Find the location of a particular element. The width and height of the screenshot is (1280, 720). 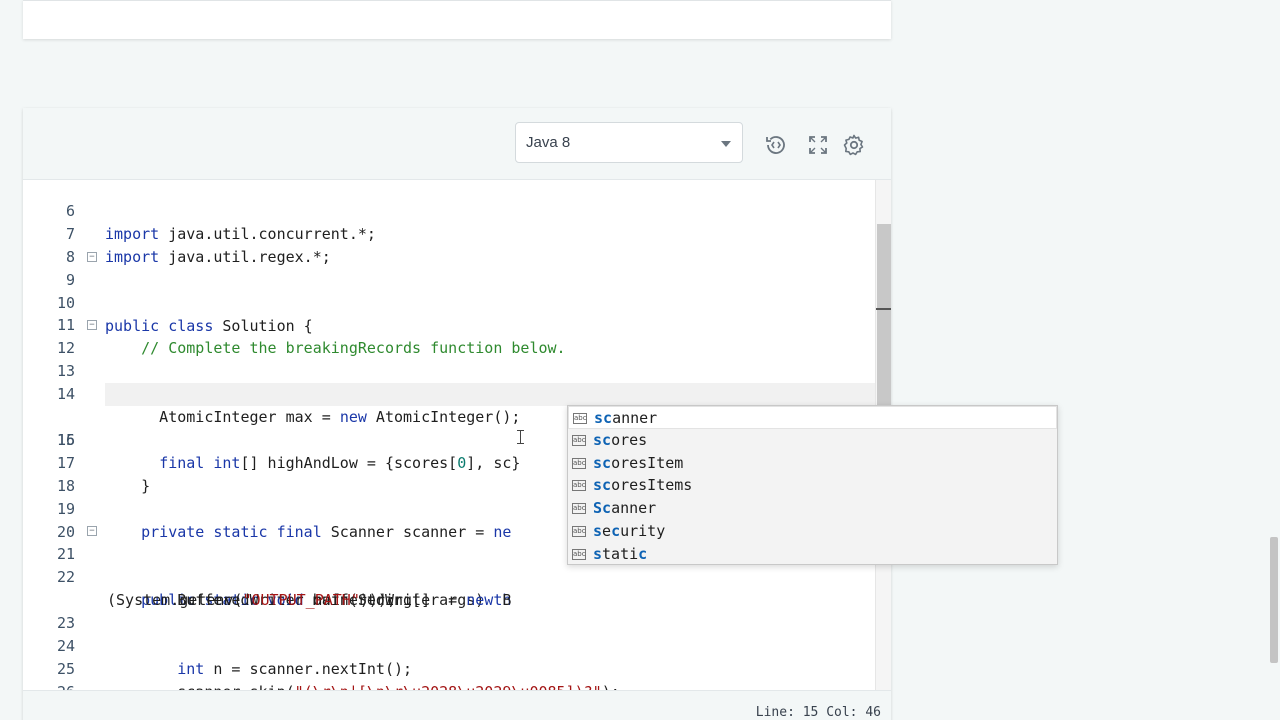

suggestion-item: abc scores is located at coordinates (812, 440).